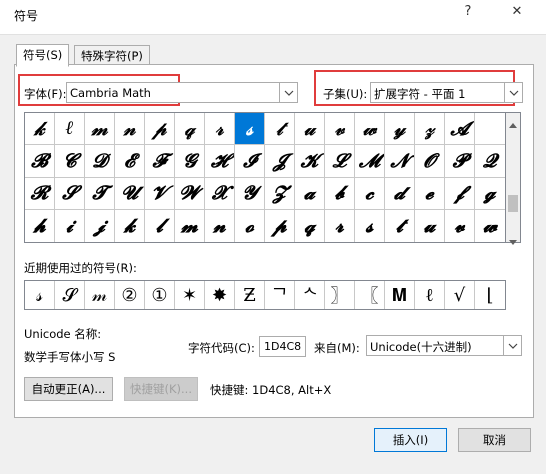 The width and height of the screenshot is (546, 474). Describe the element at coordinates (340, 193) in the screenshot. I see `symbol-cell: 𝓫` at that location.